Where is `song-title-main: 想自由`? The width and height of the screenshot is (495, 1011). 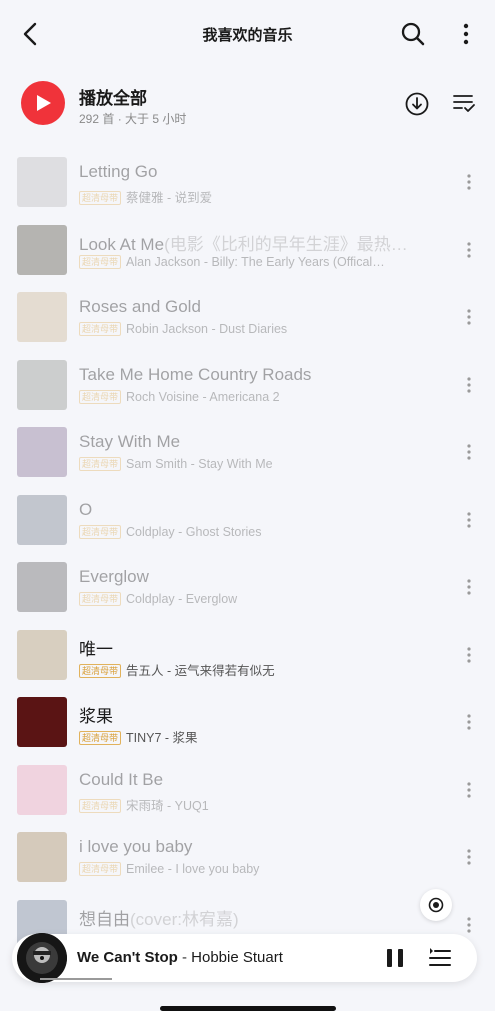
song-title-main: 想自由 is located at coordinates (104, 919).